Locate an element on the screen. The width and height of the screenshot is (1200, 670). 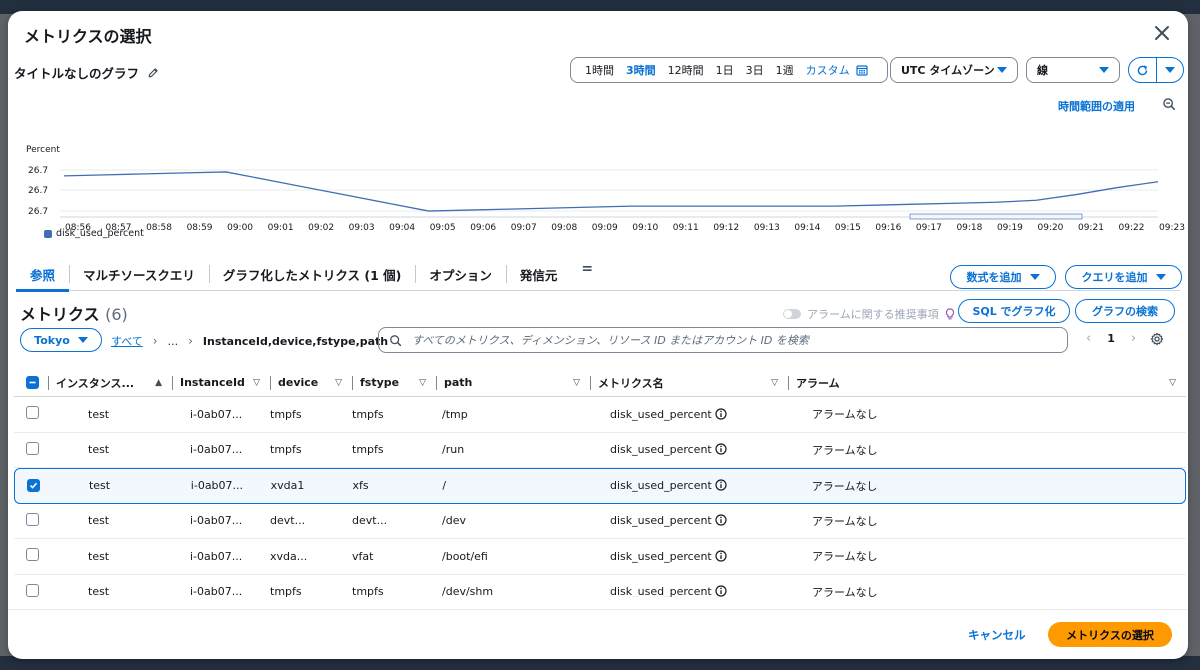
tab-3: オプション is located at coordinates (460, 275).